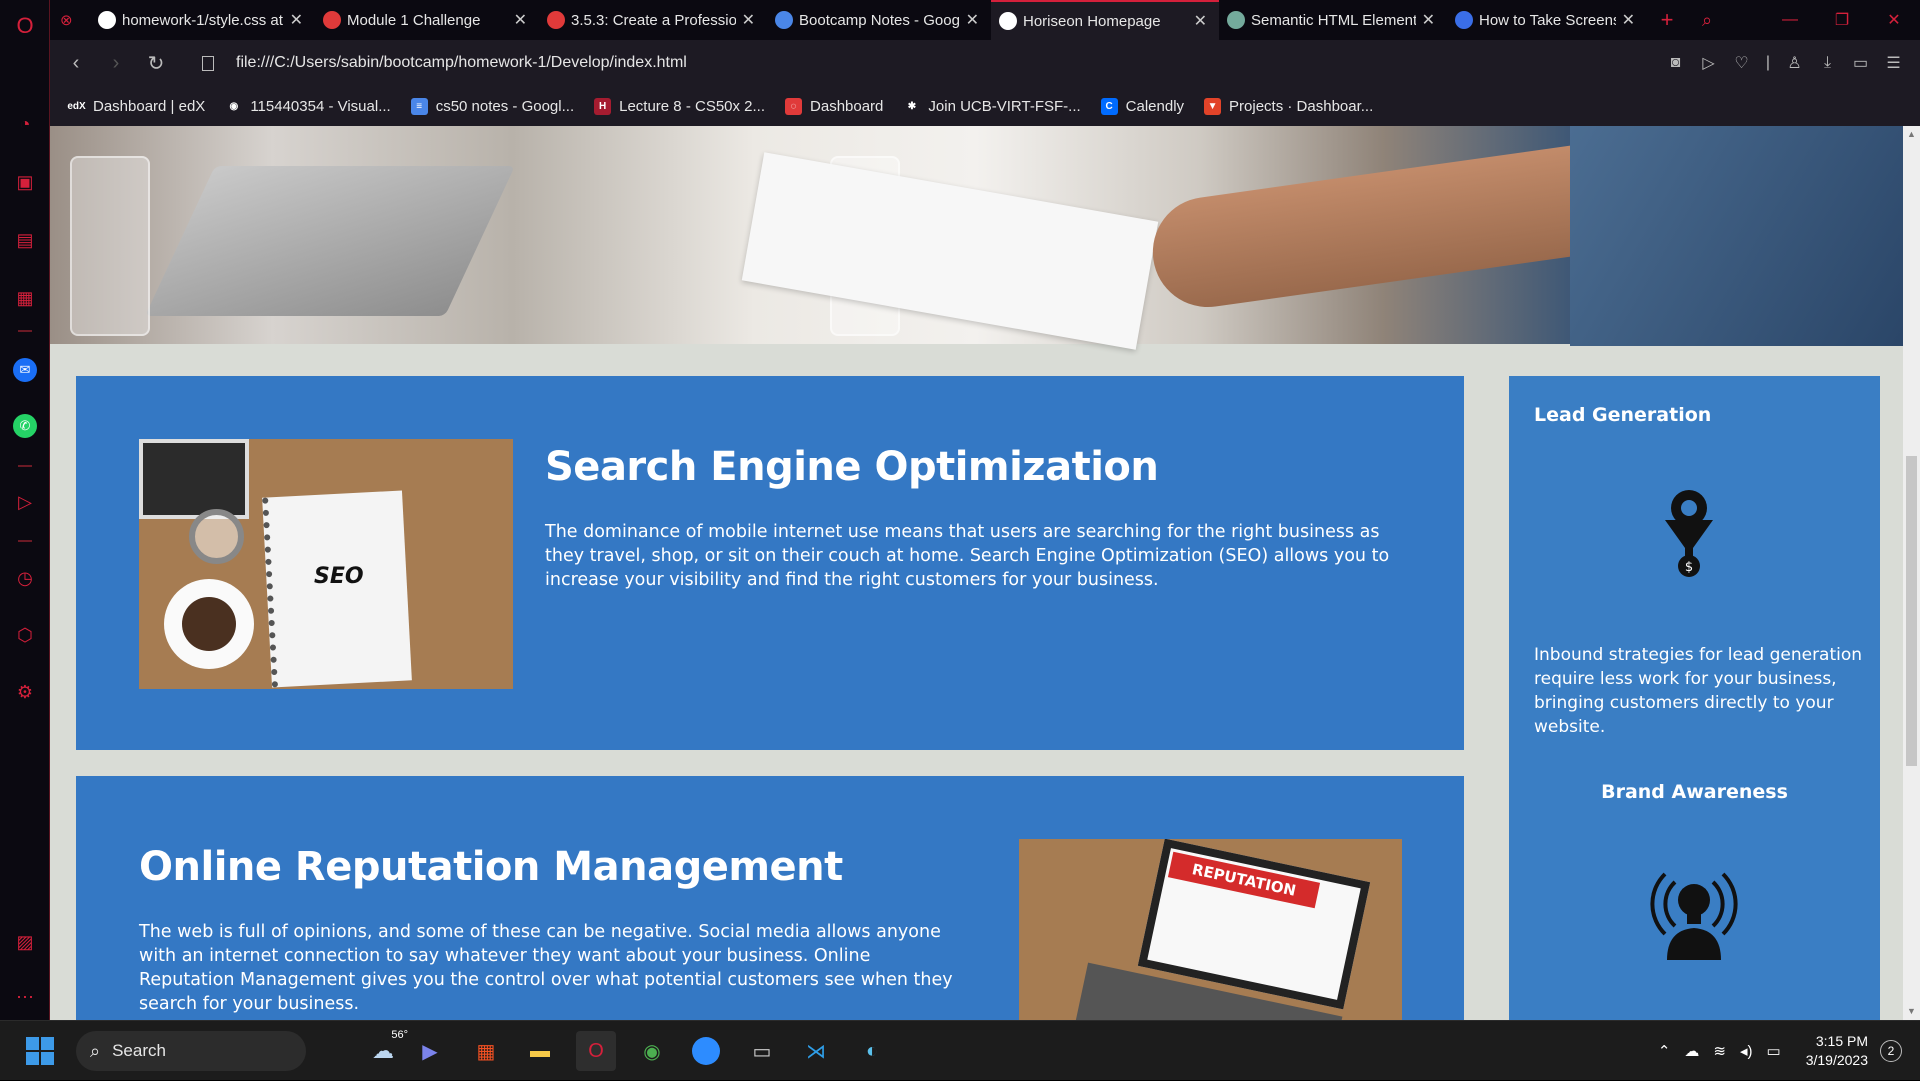 This screenshot has width=1920, height=1081. What do you see at coordinates (486, 1051) in the screenshot?
I see `microsoft-store-icon: ▦` at bounding box center [486, 1051].